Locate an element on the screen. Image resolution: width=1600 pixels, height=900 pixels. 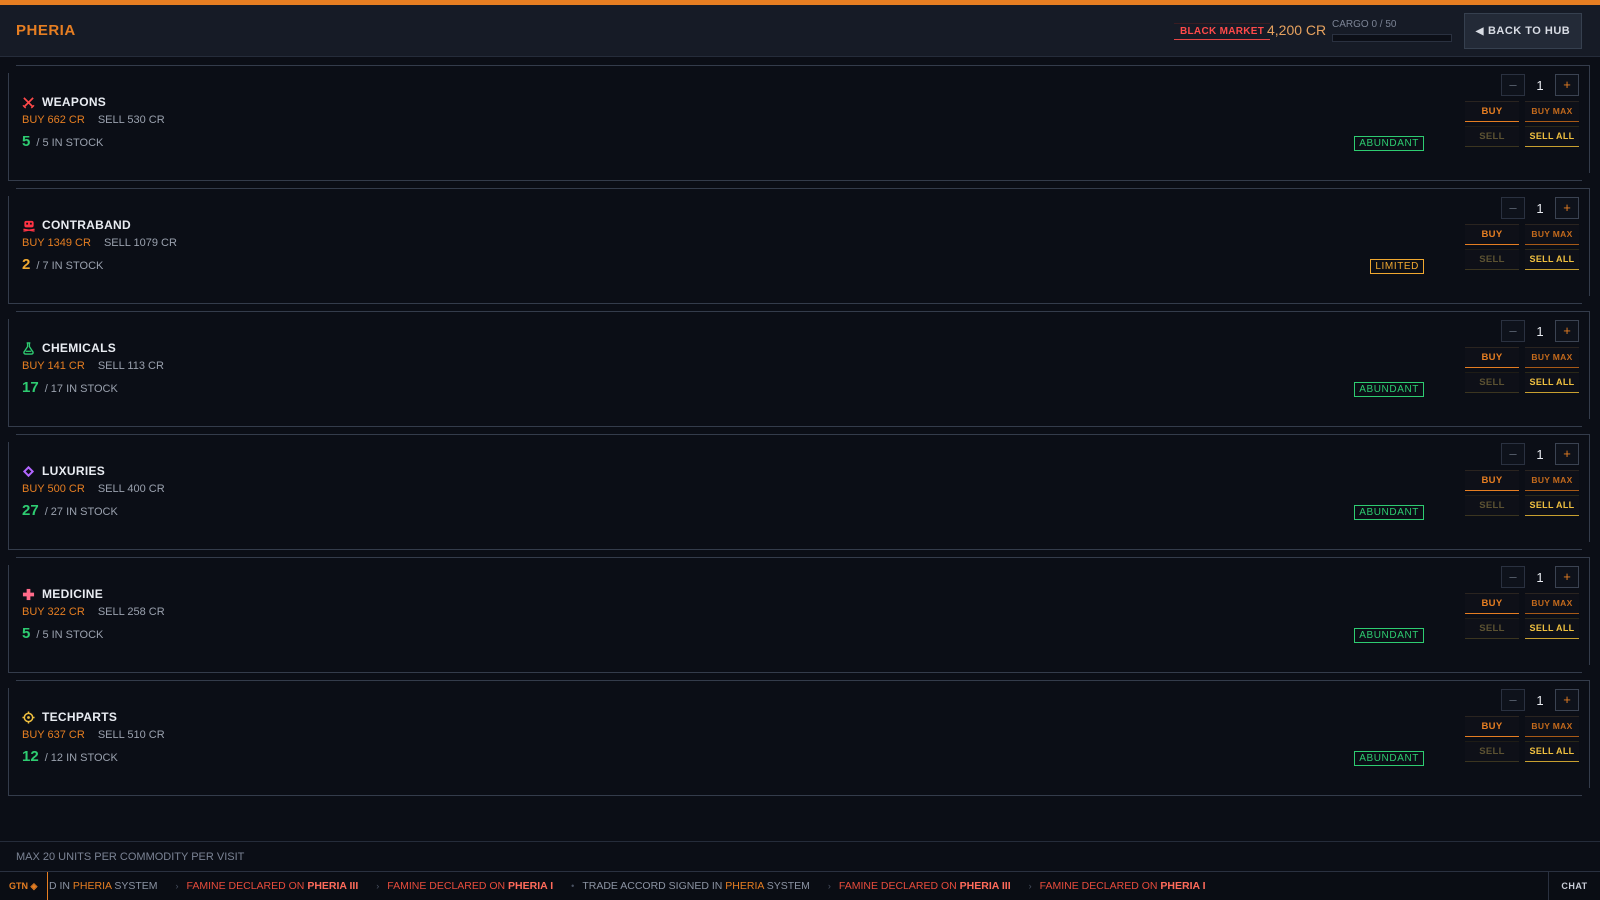
commodity-prices: BUY 662 CR SELL 530 CR is located at coordinates (93, 120).